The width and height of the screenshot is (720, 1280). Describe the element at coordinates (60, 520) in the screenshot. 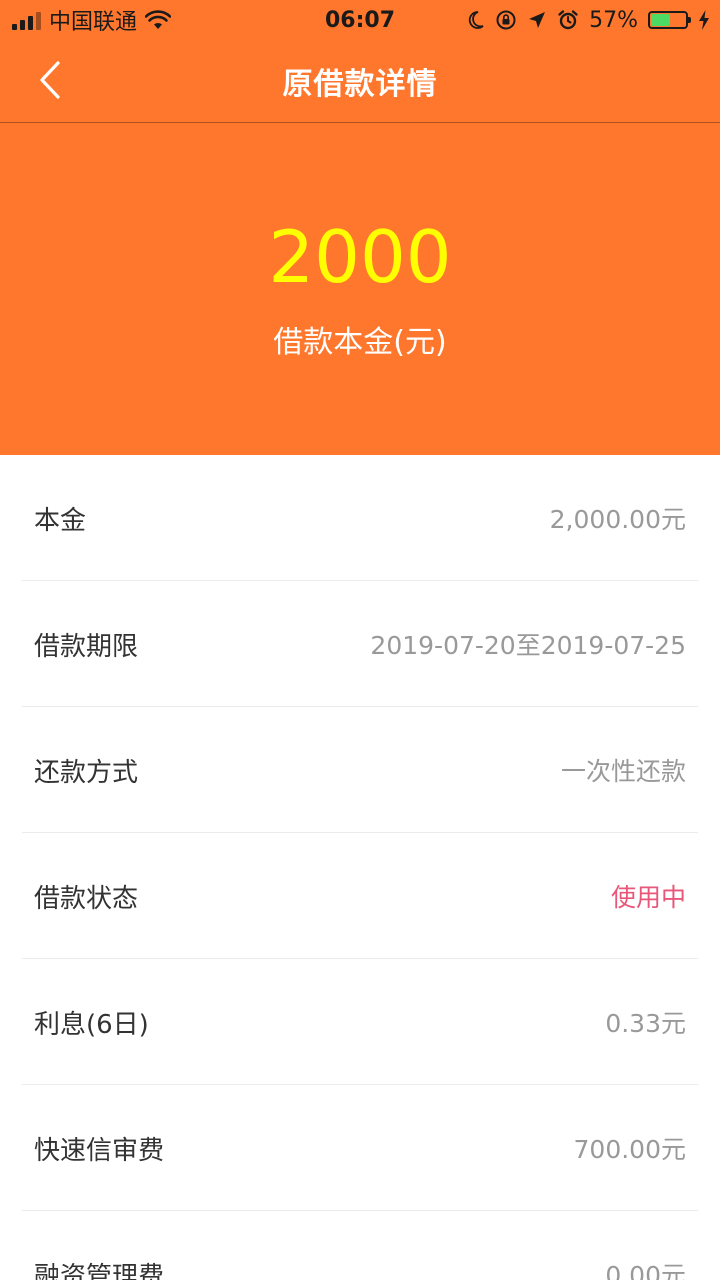

I see `detail-label: 本金` at that location.